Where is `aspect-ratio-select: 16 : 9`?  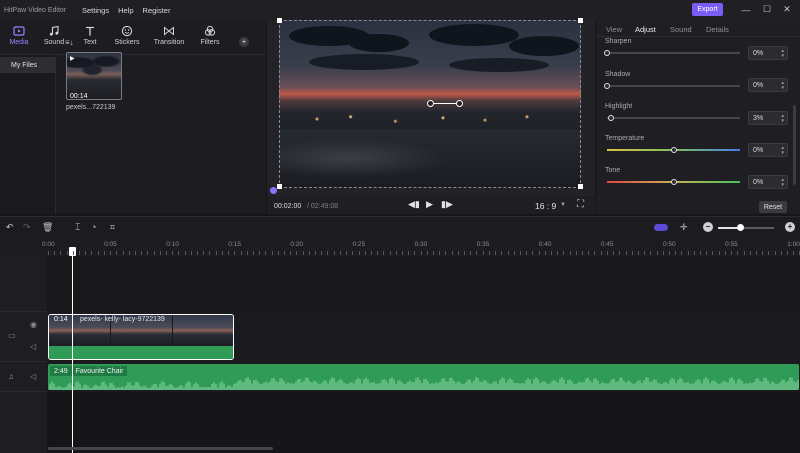
aspect-ratio-select: 16 : 9 is located at coordinates (545, 206).